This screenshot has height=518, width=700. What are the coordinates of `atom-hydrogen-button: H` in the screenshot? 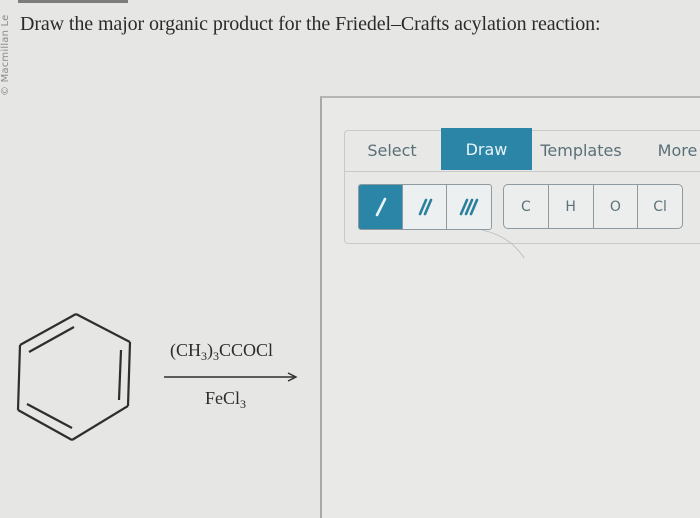 It's located at (571, 206).